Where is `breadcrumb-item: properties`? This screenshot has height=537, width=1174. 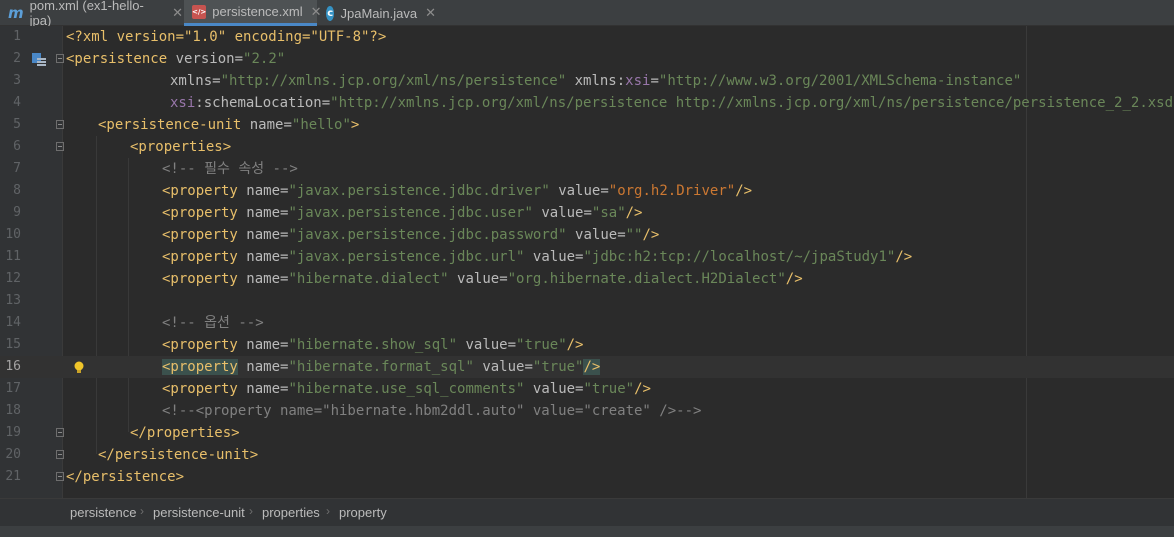
breadcrumb-item: properties is located at coordinates (291, 512).